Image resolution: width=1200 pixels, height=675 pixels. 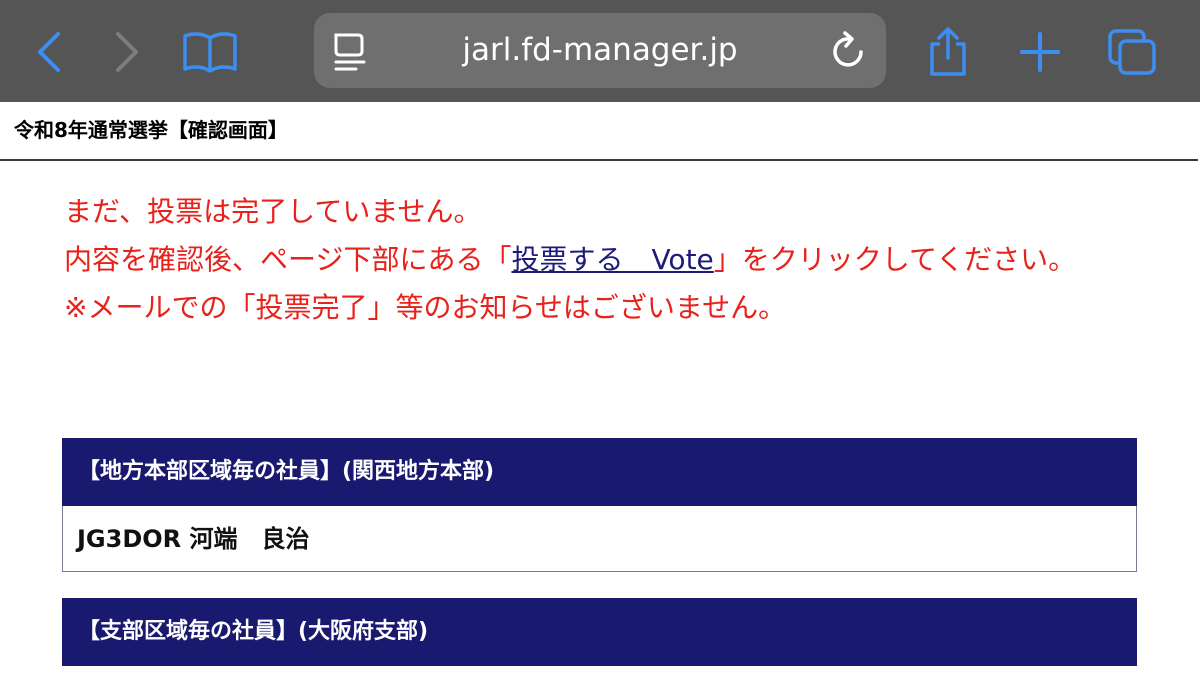 I want to click on reload-button, so click(x=848, y=53).